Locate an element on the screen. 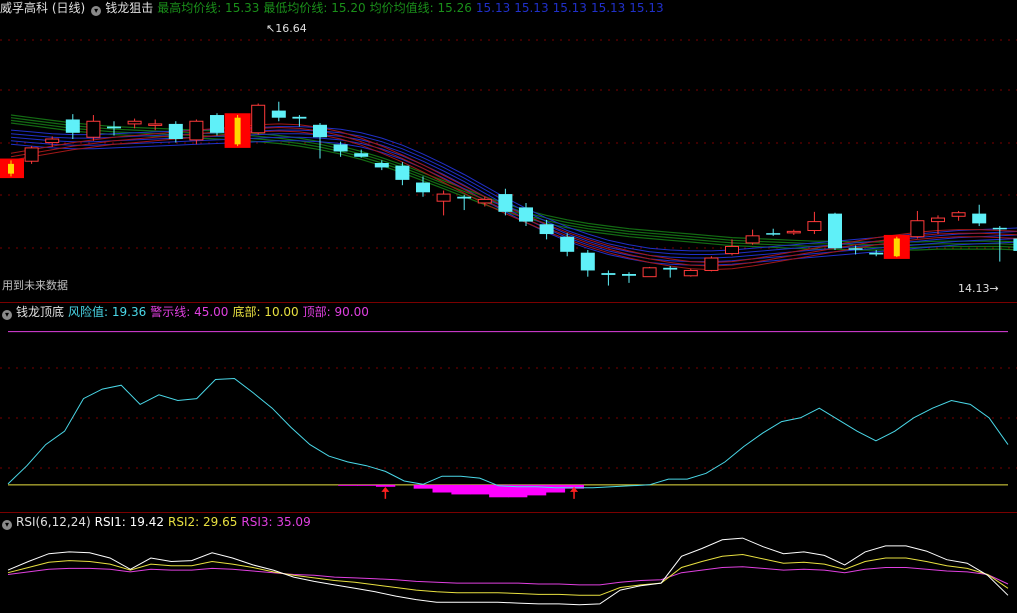  low-price-label: 14.13→ is located at coordinates (978, 288).